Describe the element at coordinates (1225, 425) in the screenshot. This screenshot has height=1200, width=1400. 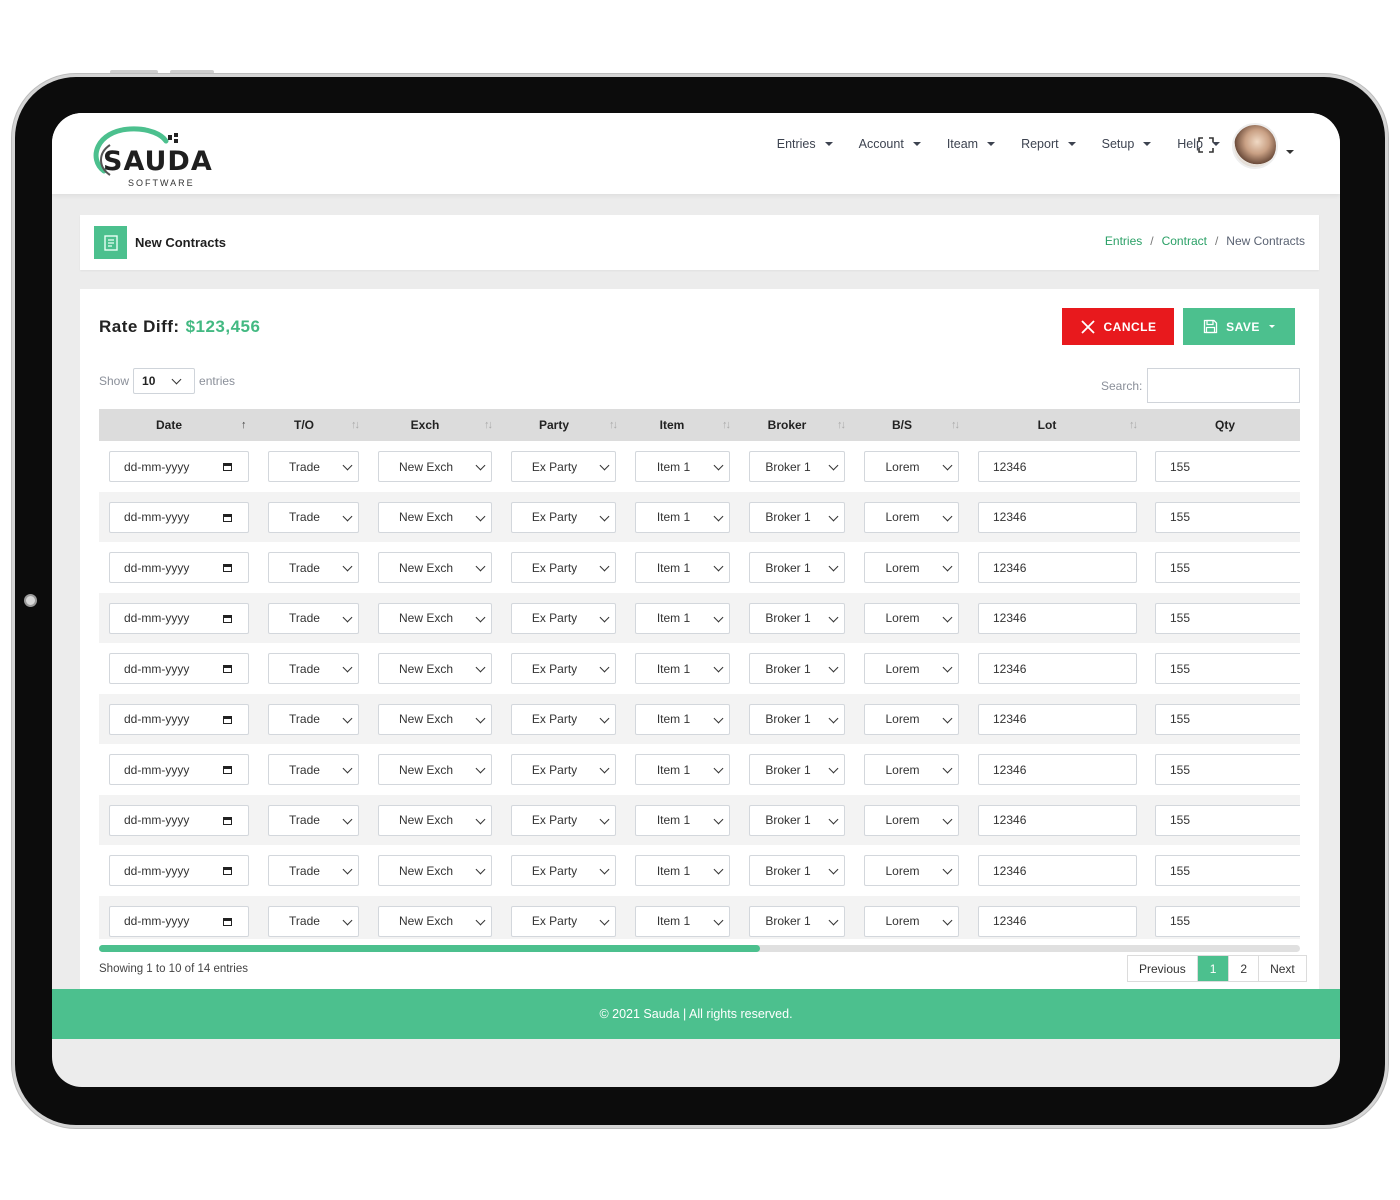
I see `column-header-qty: Qty` at that location.